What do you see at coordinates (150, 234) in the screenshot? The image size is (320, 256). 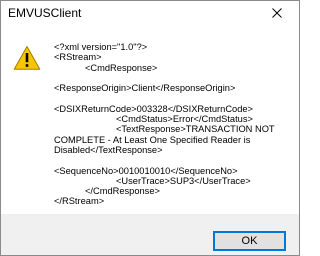 I see `button-bar: OK` at bounding box center [150, 234].